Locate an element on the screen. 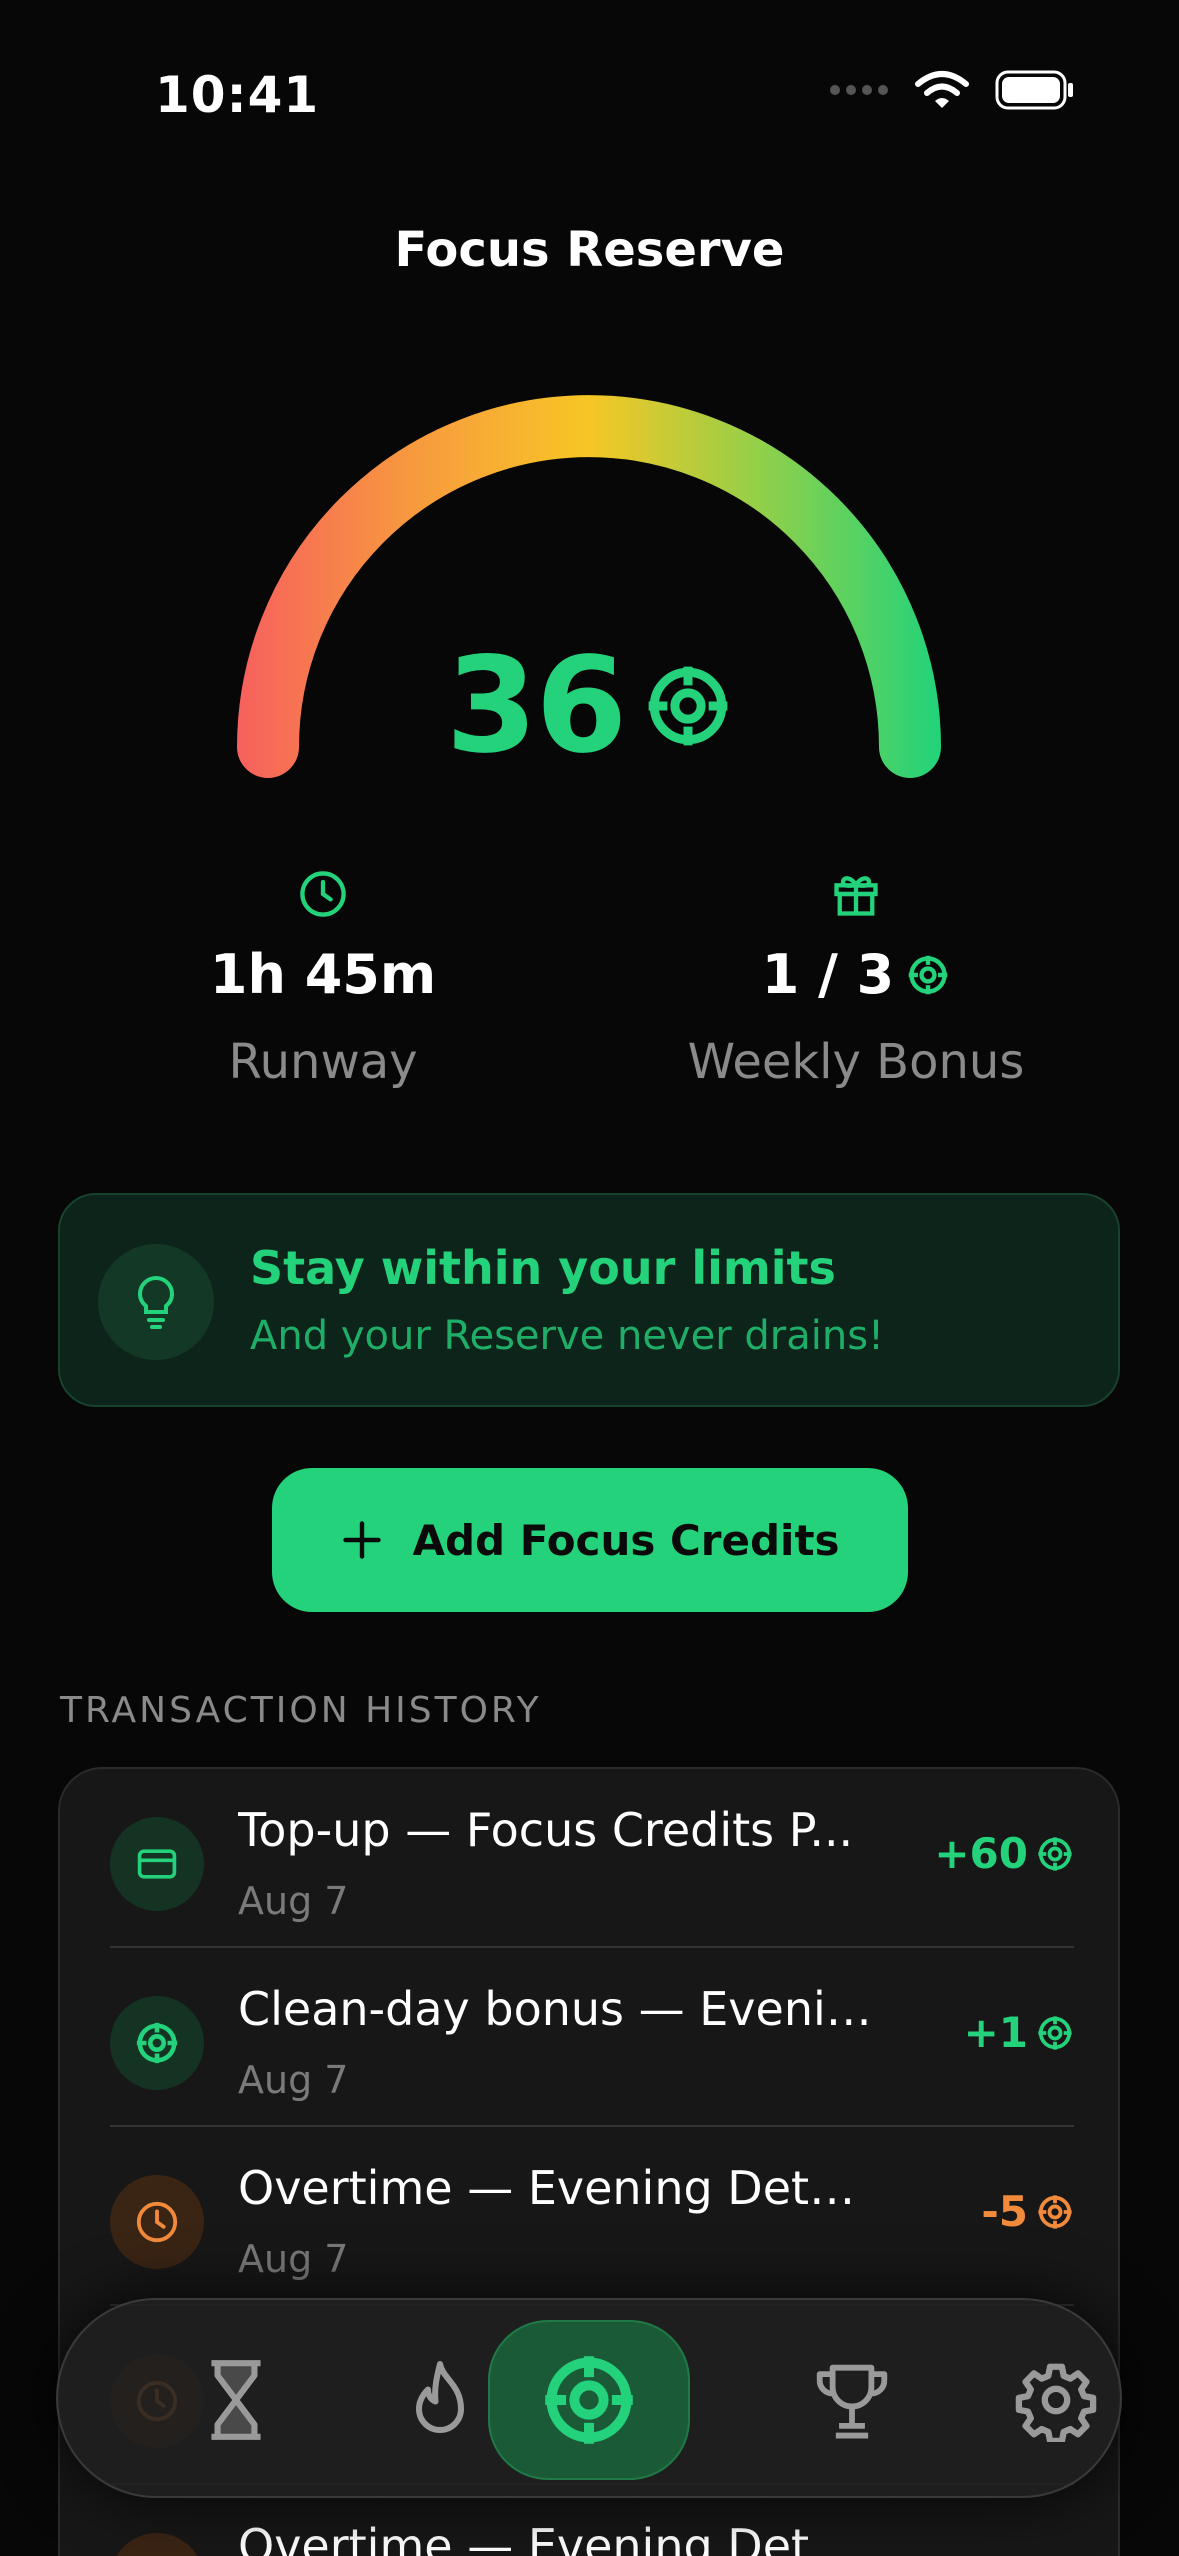 The image size is (1179, 2556). weekly-bonus-value: 1 / 3 is located at coordinates (856, 975).